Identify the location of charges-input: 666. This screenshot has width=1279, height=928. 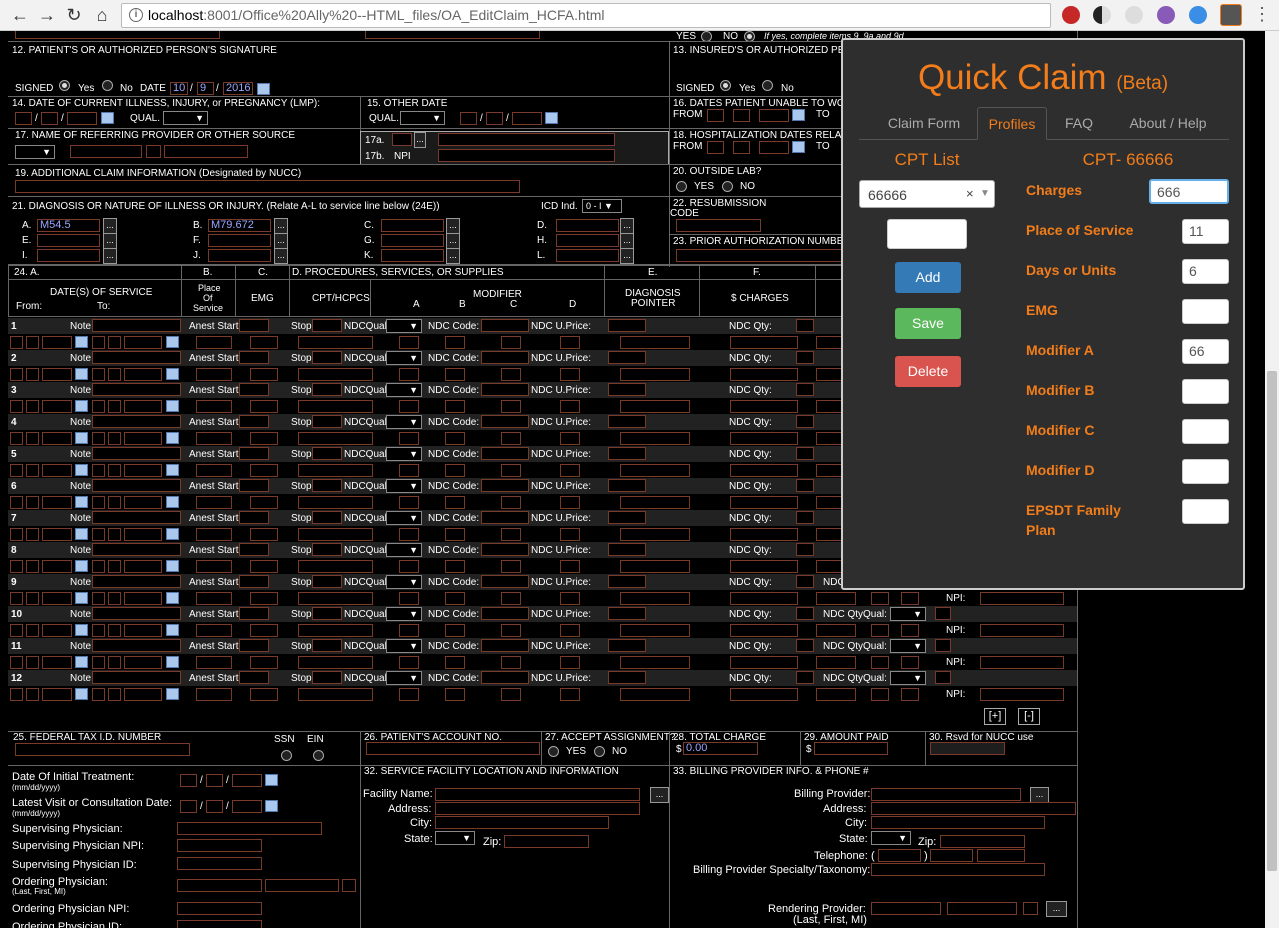
(1189, 191).